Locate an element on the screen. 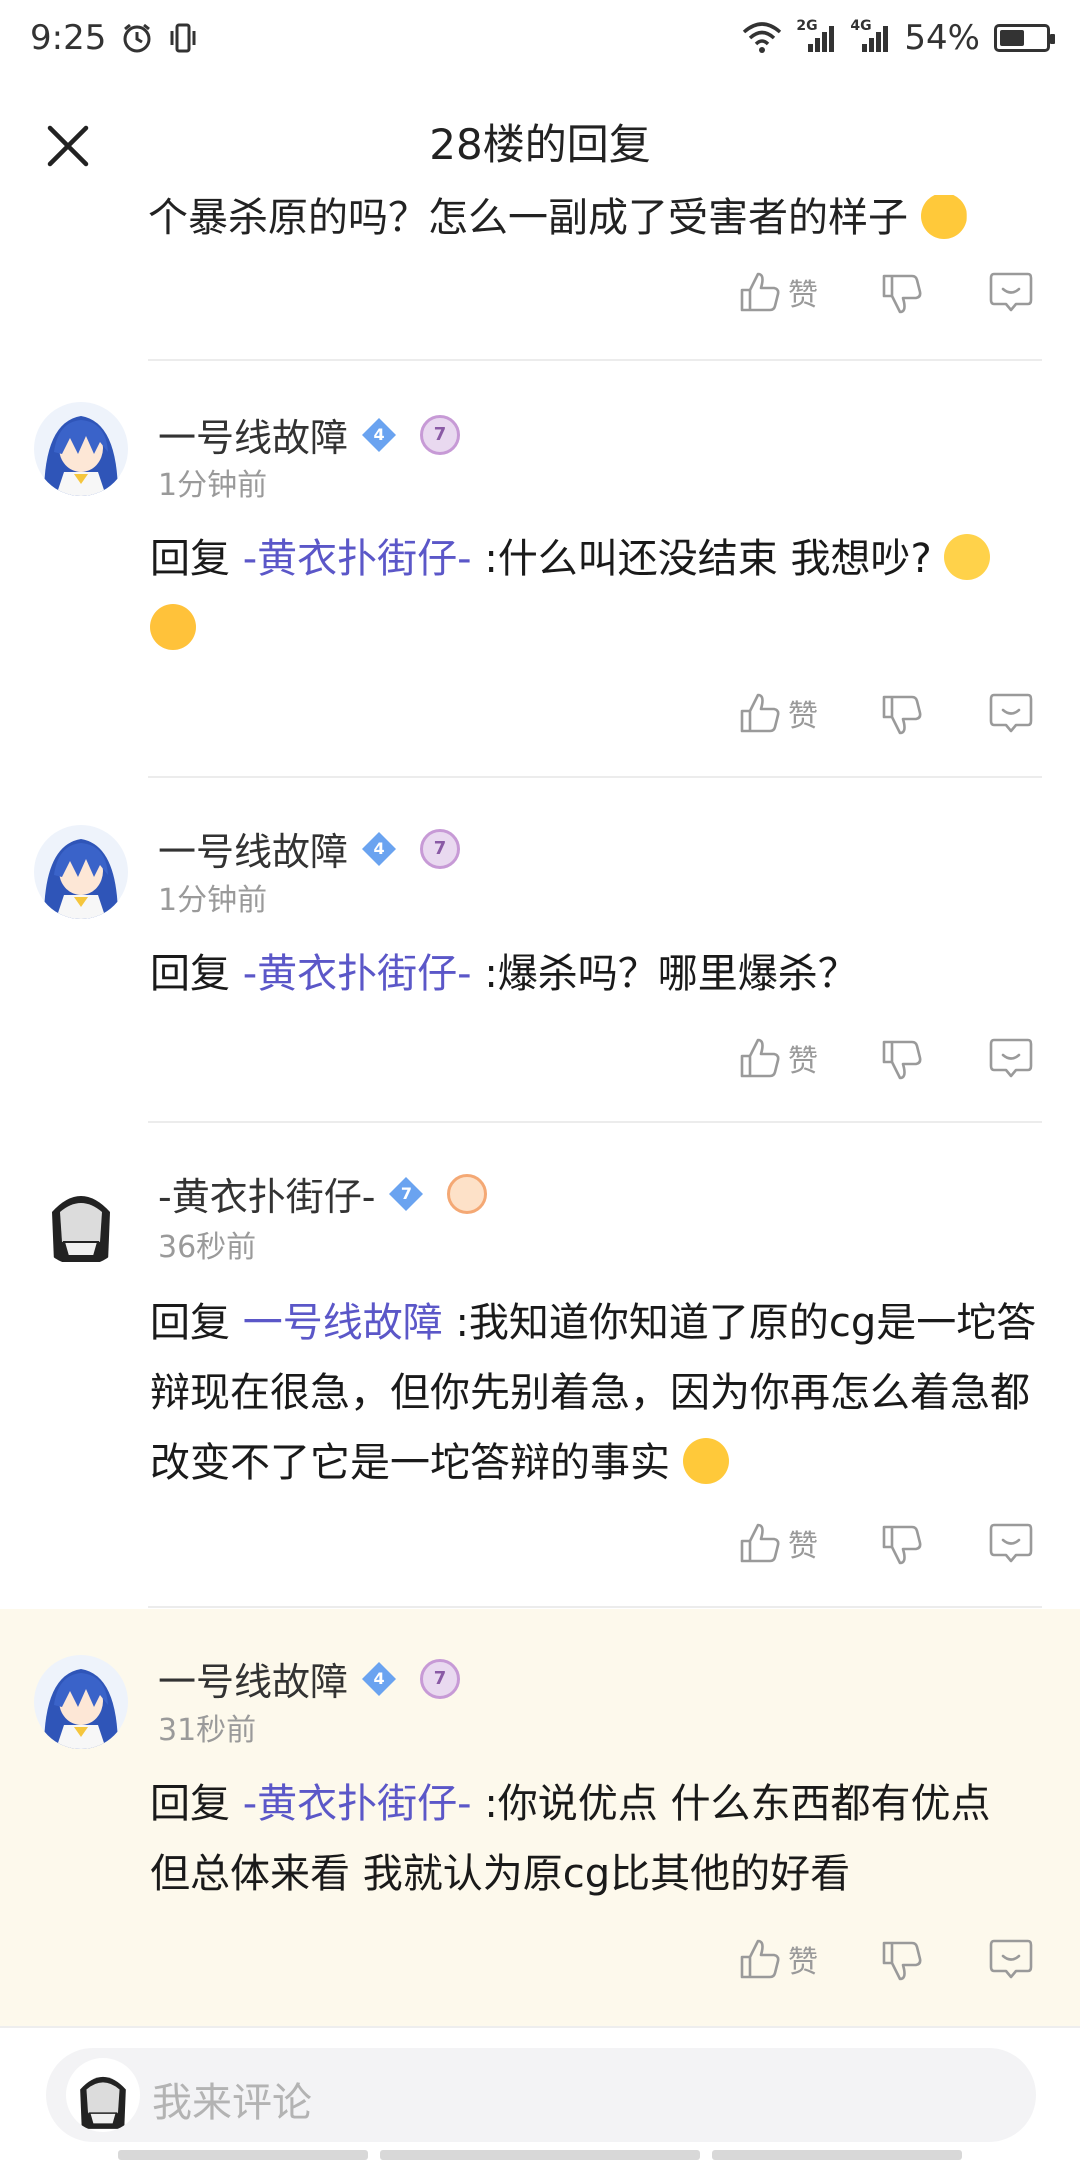 The height and width of the screenshot is (2160, 1080). page-header: 28楼的回复 is located at coordinates (540, 141).